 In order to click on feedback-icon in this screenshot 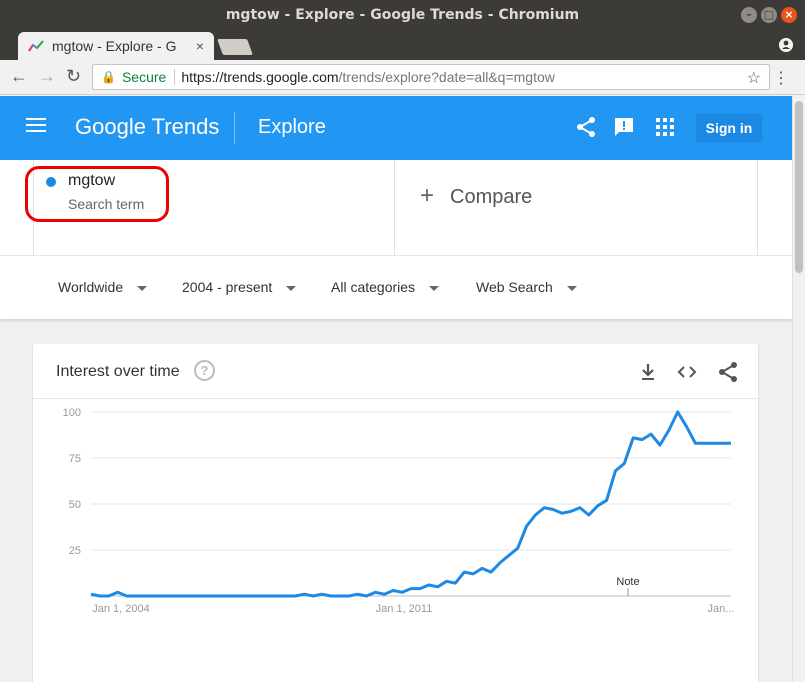, I will do `click(624, 127)`.